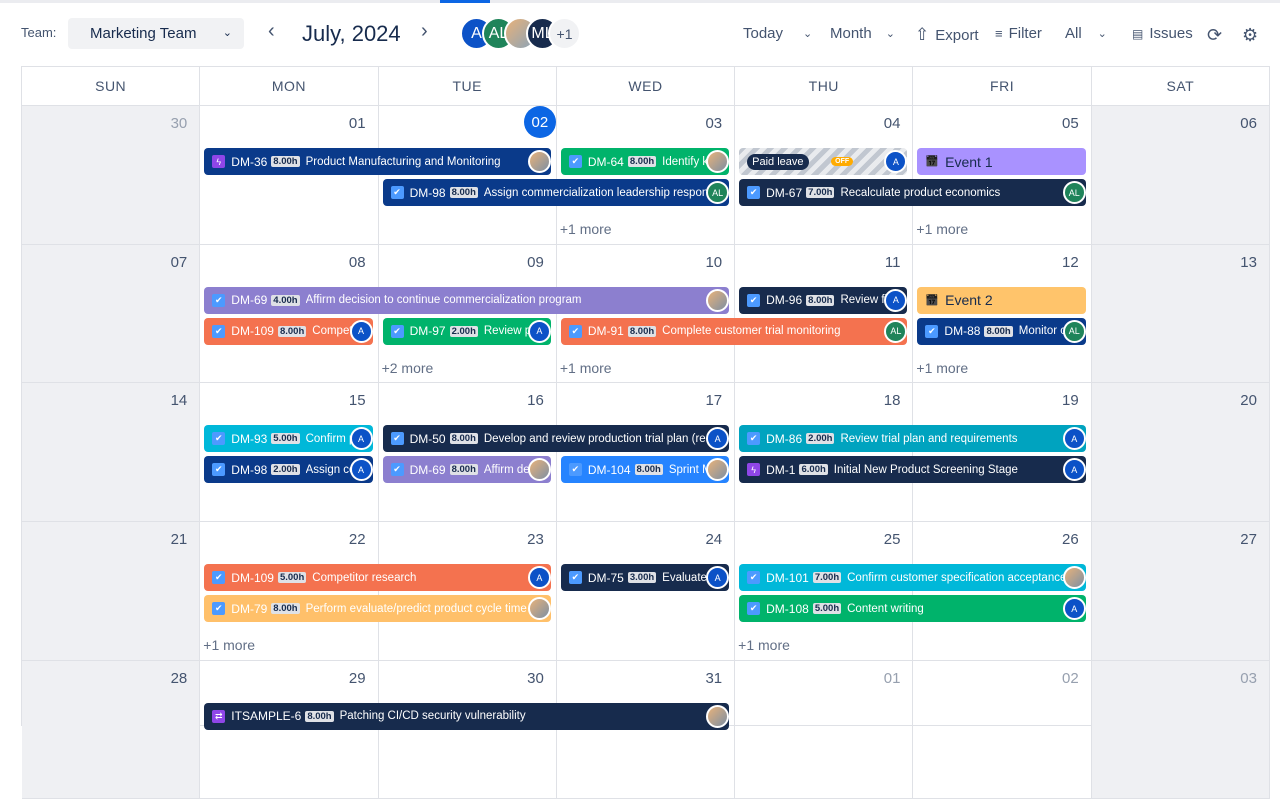 The image size is (1280, 799). I want to click on issue-title: Recalculate product economics, so click(920, 192).